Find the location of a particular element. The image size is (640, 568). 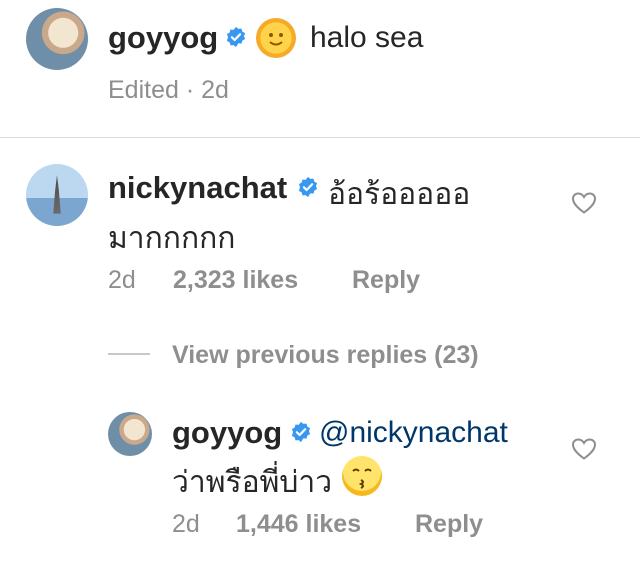

kissing-face-emoji is located at coordinates (362, 476).